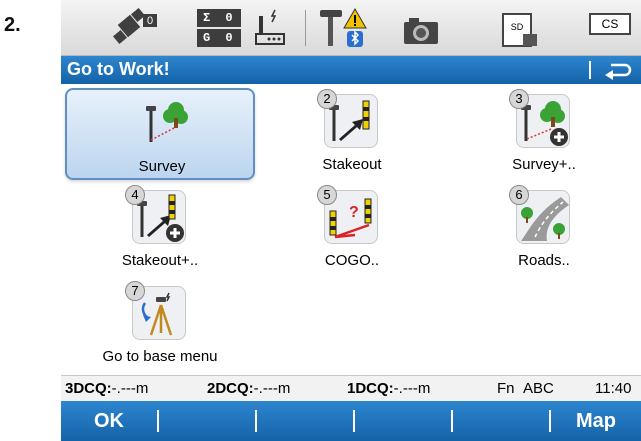  I want to click on status-bar: 0 Σ 0 G 0 SD CS, so click(351, 28).